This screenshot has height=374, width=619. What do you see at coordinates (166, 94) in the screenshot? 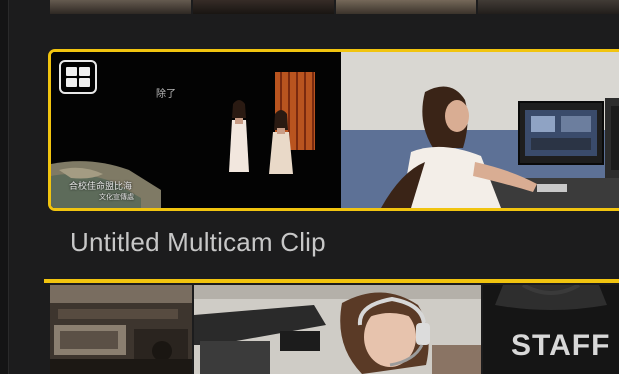
I see `overlay-caption: 除了` at bounding box center [166, 94].